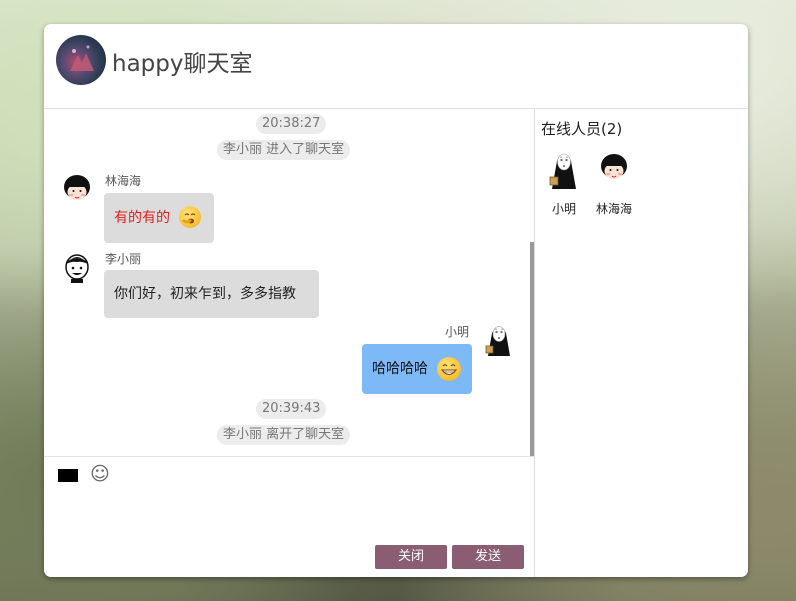 The width and height of the screenshot is (796, 601). What do you see at coordinates (457, 332) in the screenshot?
I see `sender-name: 小明` at bounding box center [457, 332].